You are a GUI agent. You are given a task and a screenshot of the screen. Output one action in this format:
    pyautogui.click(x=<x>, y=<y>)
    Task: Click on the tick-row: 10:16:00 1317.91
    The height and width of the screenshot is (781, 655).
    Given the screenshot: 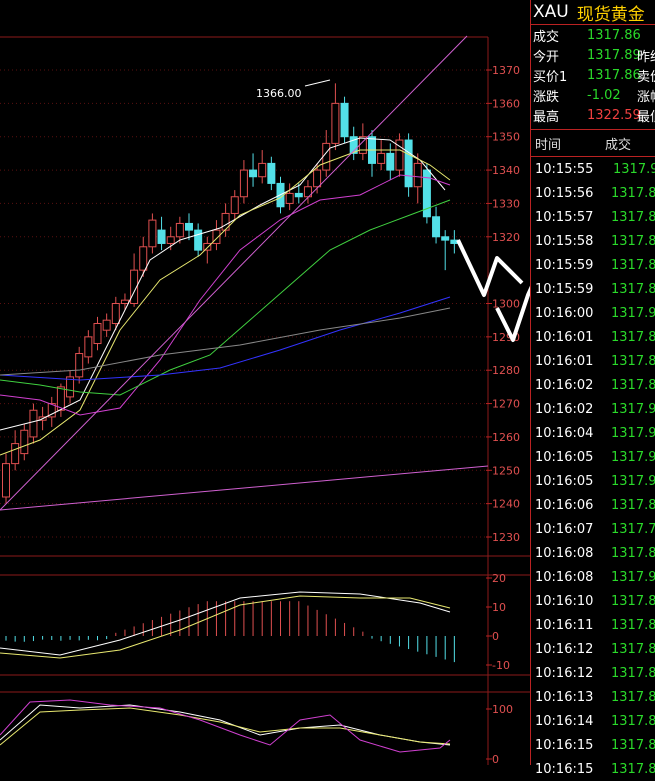 What is the action you would take?
    pyautogui.click(x=593, y=313)
    